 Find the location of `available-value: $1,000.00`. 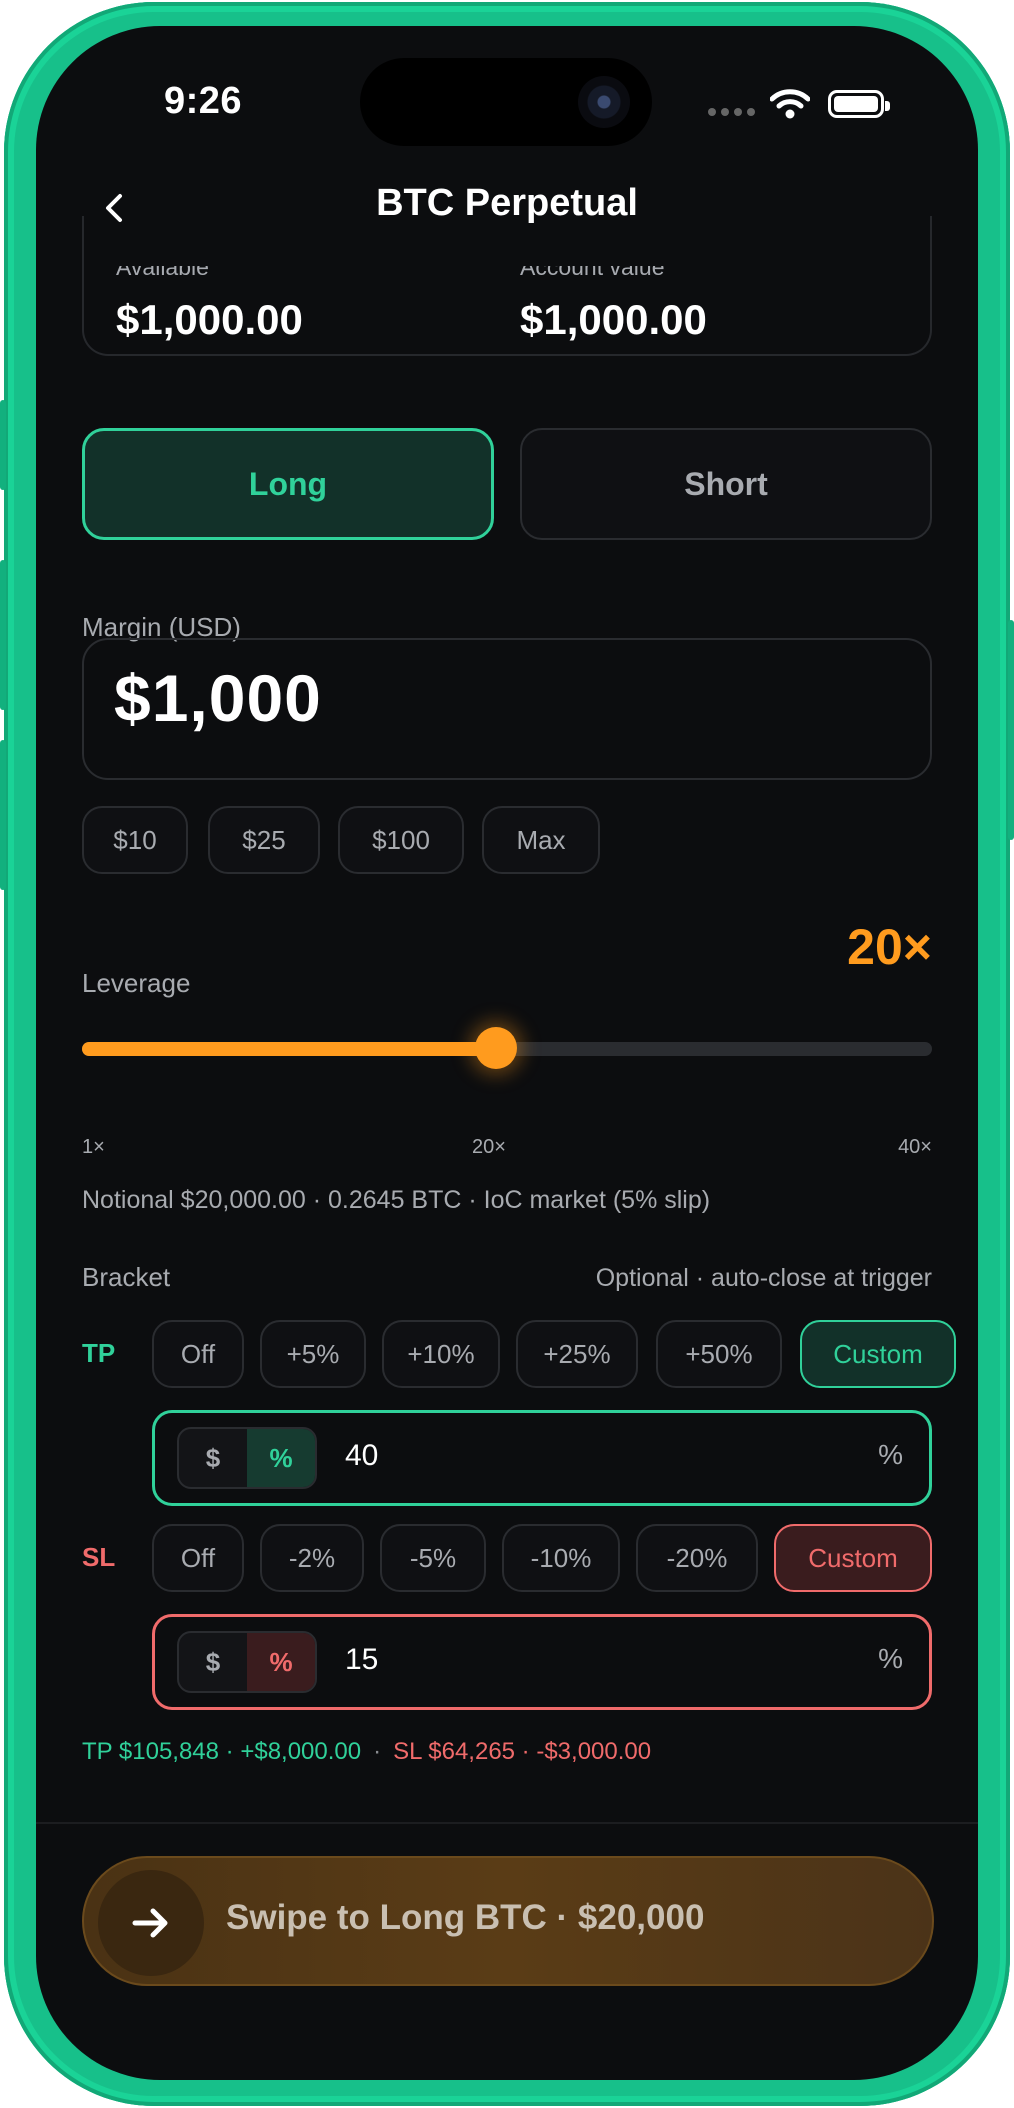

available-value: $1,000.00 is located at coordinates (209, 319).